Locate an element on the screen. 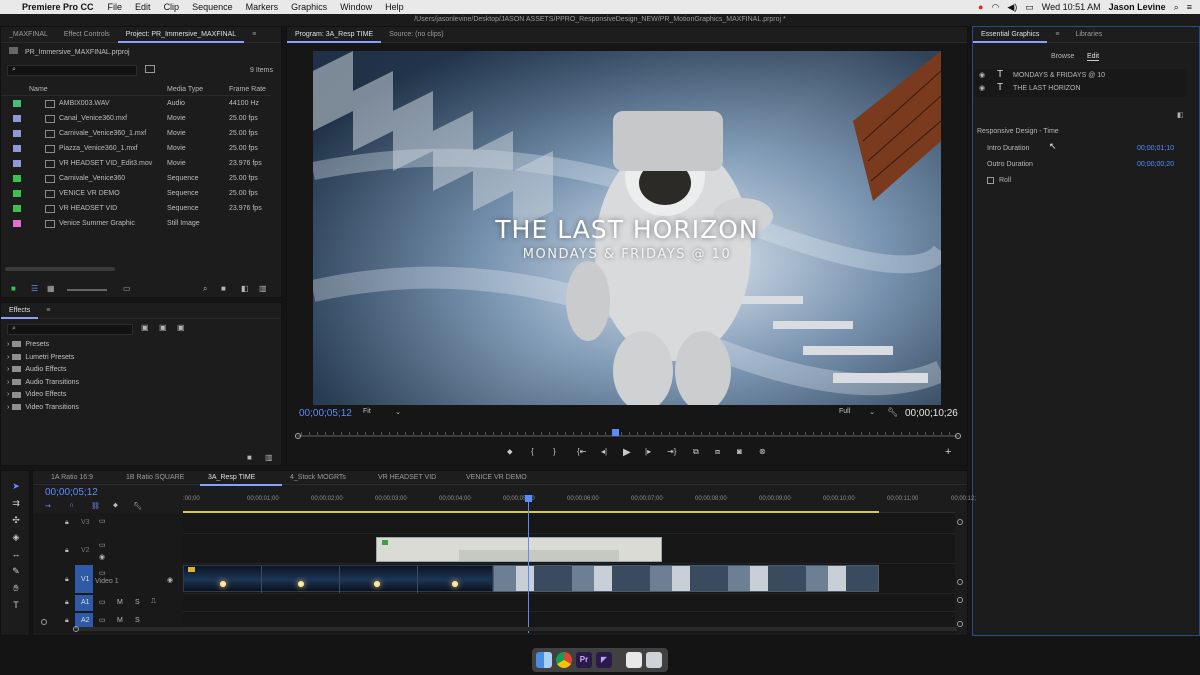 The height and width of the screenshot is (675, 1200). effects-trash-icon: ▥ is located at coordinates (269, 457).